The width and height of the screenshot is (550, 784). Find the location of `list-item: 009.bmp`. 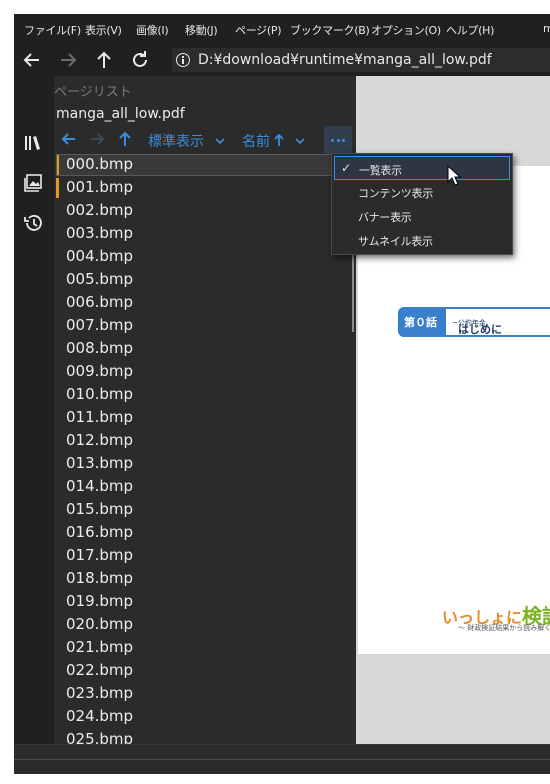

list-item: 009.bmp is located at coordinates (205, 372).